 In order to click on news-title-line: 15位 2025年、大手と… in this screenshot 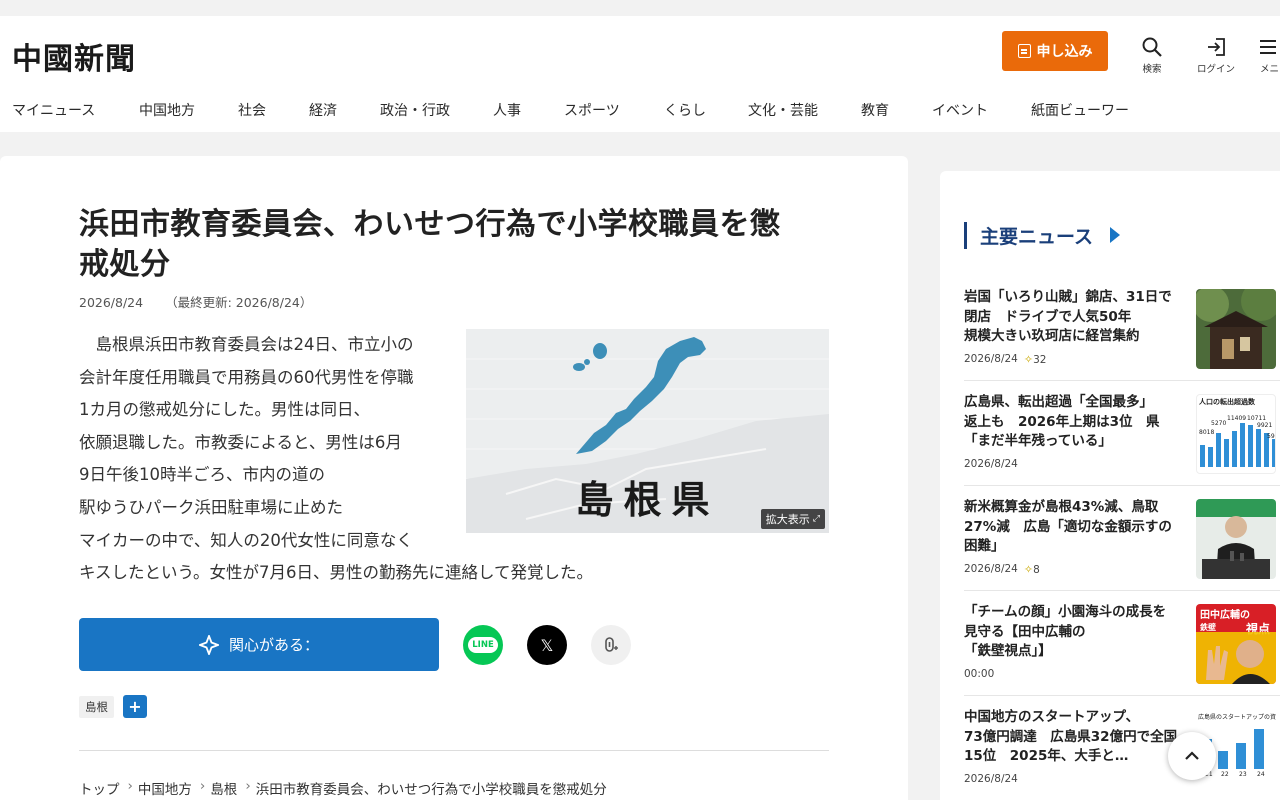, I will do `click(1046, 756)`.